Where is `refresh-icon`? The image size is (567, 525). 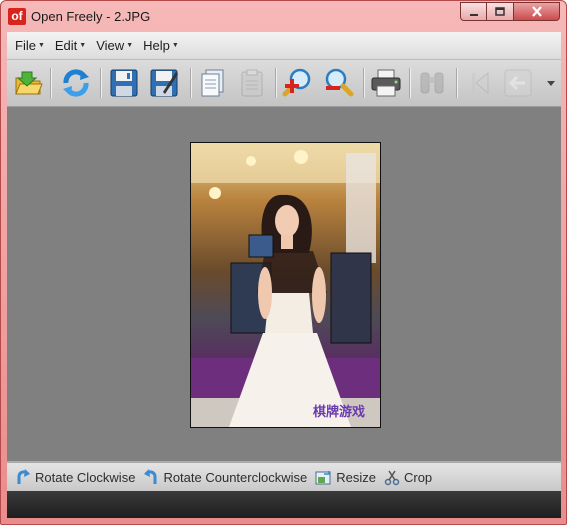 refresh-icon is located at coordinates (76, 83).